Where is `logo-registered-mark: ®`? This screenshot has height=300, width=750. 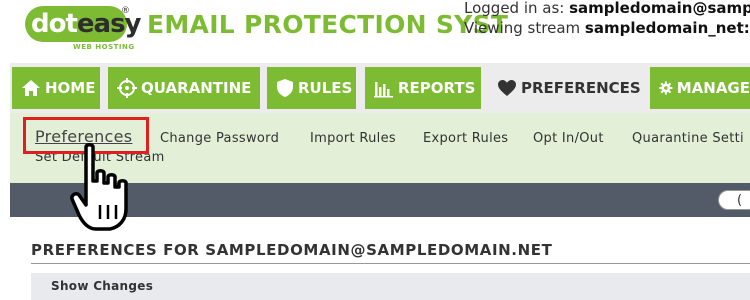 logo-registered-mark: ® is located at coordinates (125, 11).